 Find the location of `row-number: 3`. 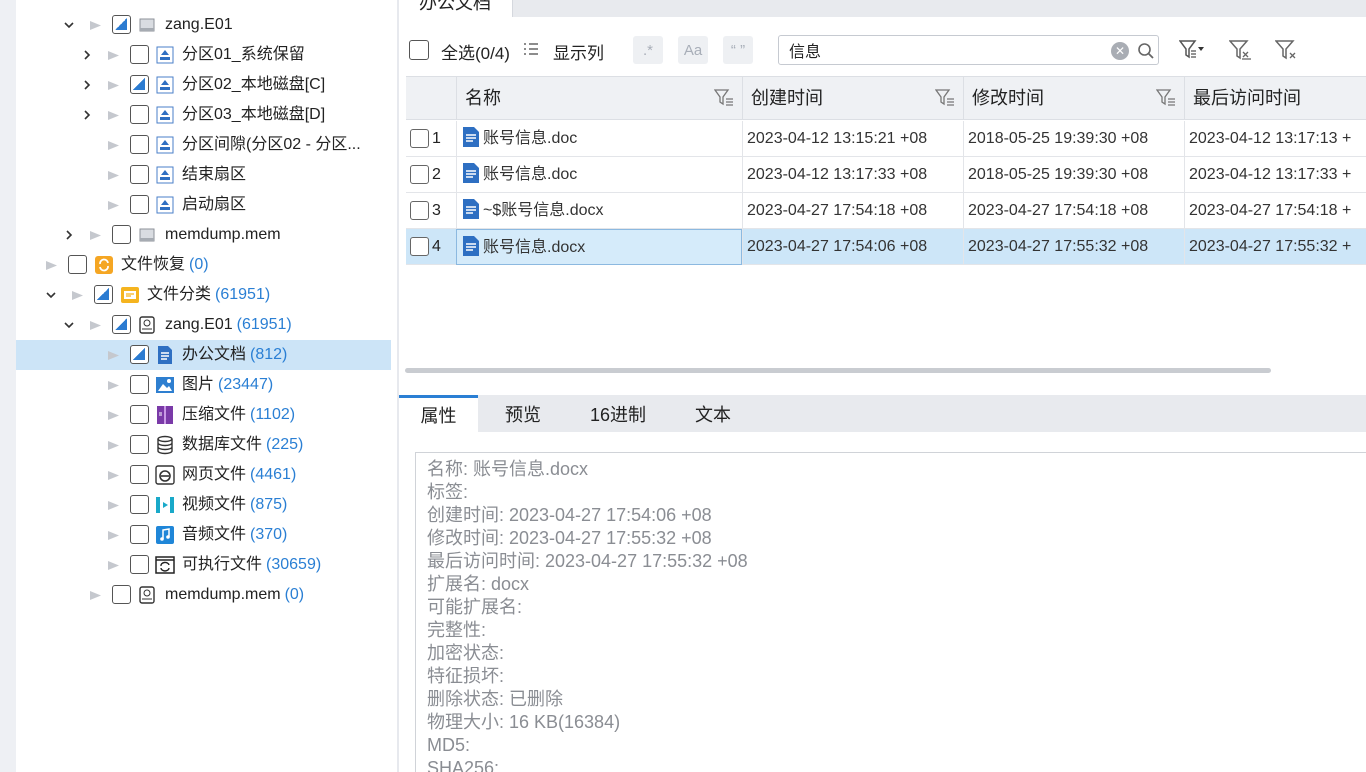

row-number: 3 is located at coordinates (436, 210).